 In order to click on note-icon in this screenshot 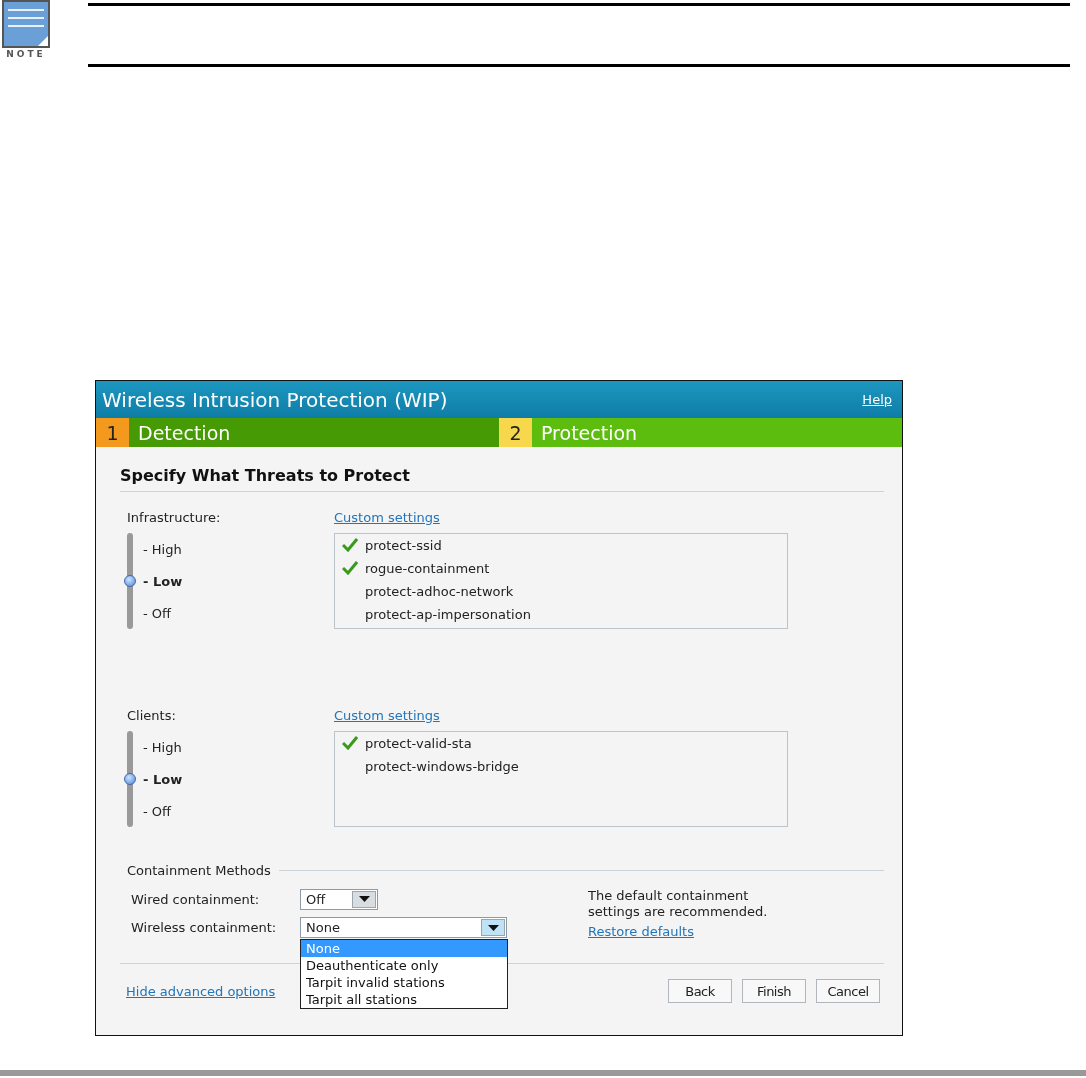, I will do `click(26, 24)`.